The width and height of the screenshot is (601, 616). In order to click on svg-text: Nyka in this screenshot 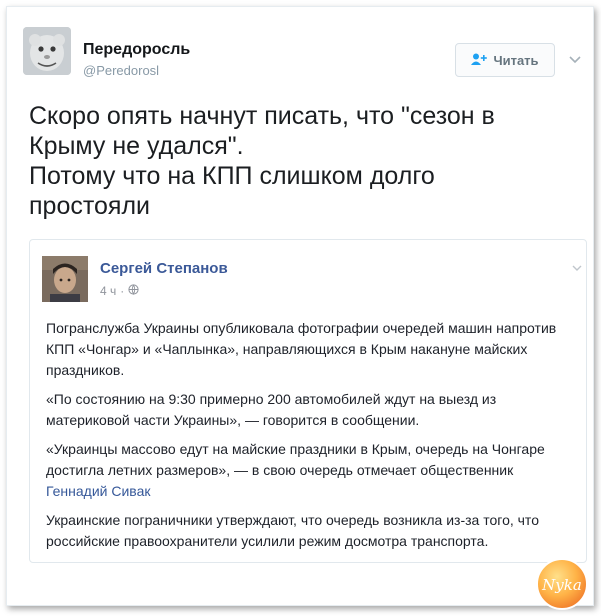, I will do `click(561, 585)`.